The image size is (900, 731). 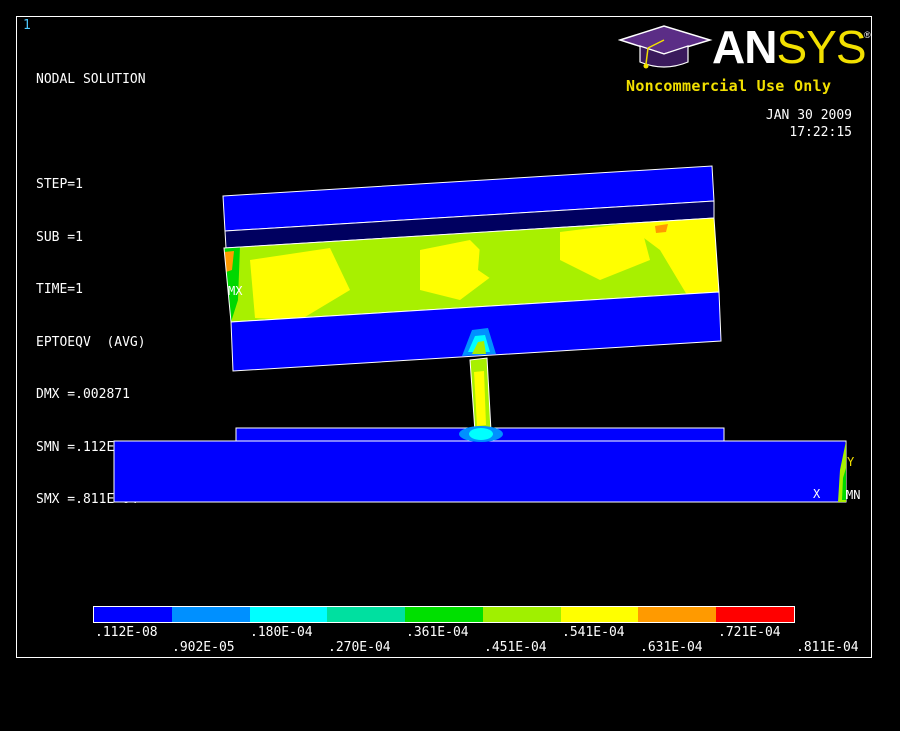 I want to click on legend-label-10: .811E-04, so click(x=827, y=647).